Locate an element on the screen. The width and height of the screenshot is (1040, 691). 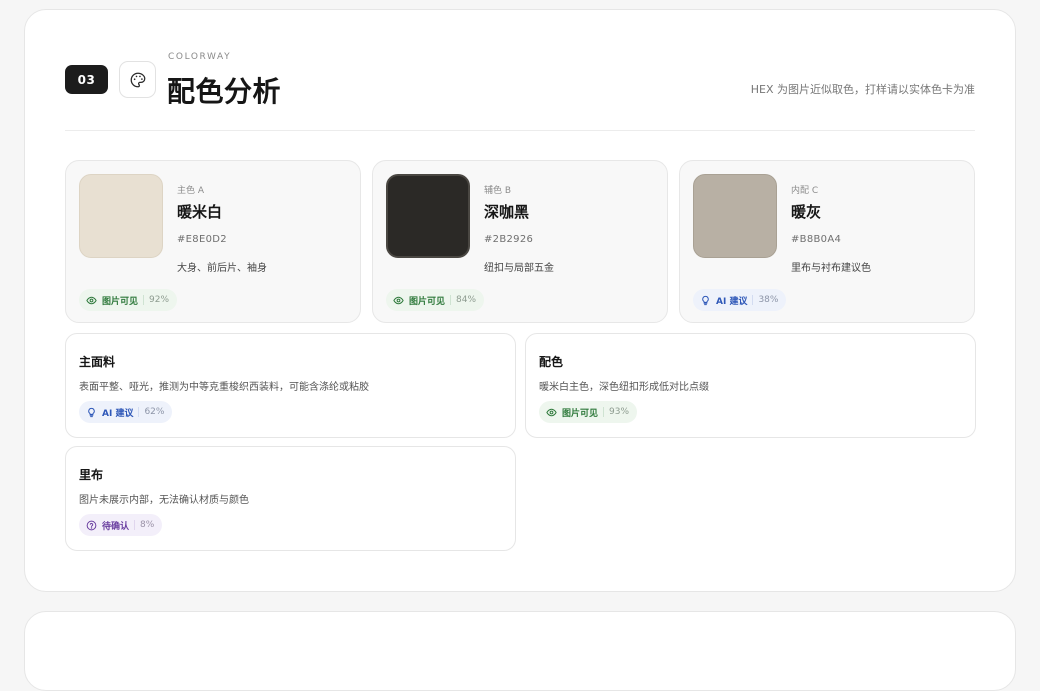
color-usage: 大身、前后片、袖身 is located at coordinates (222, 268).